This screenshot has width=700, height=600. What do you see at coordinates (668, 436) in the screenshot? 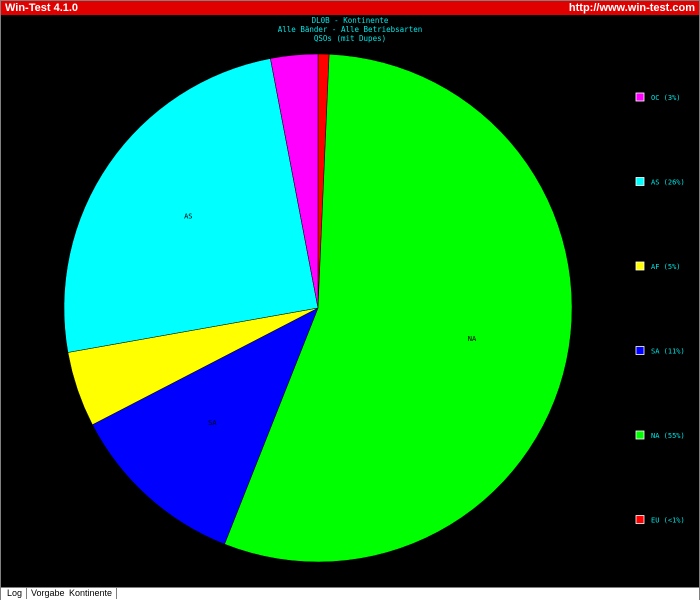
I see `legend-label-na: NA (55%)` at bounding box center [668, 436].